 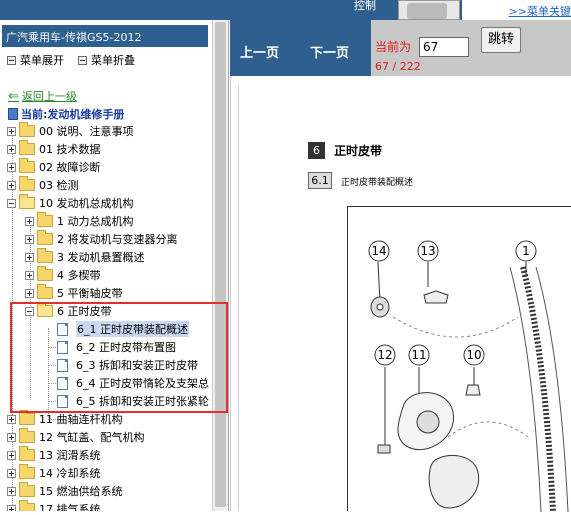 I want to click on tree-node: 00 说明、注意事项, so click(x=70, y=131).